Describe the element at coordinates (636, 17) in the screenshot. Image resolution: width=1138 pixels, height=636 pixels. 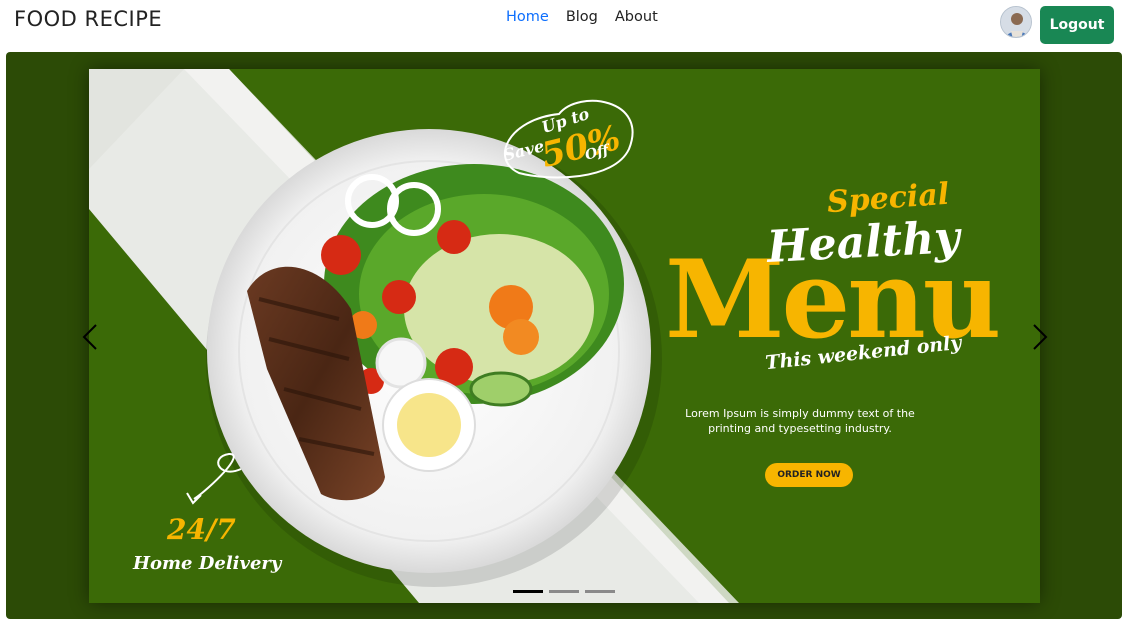
I see `nav-about-link: About` at that location.